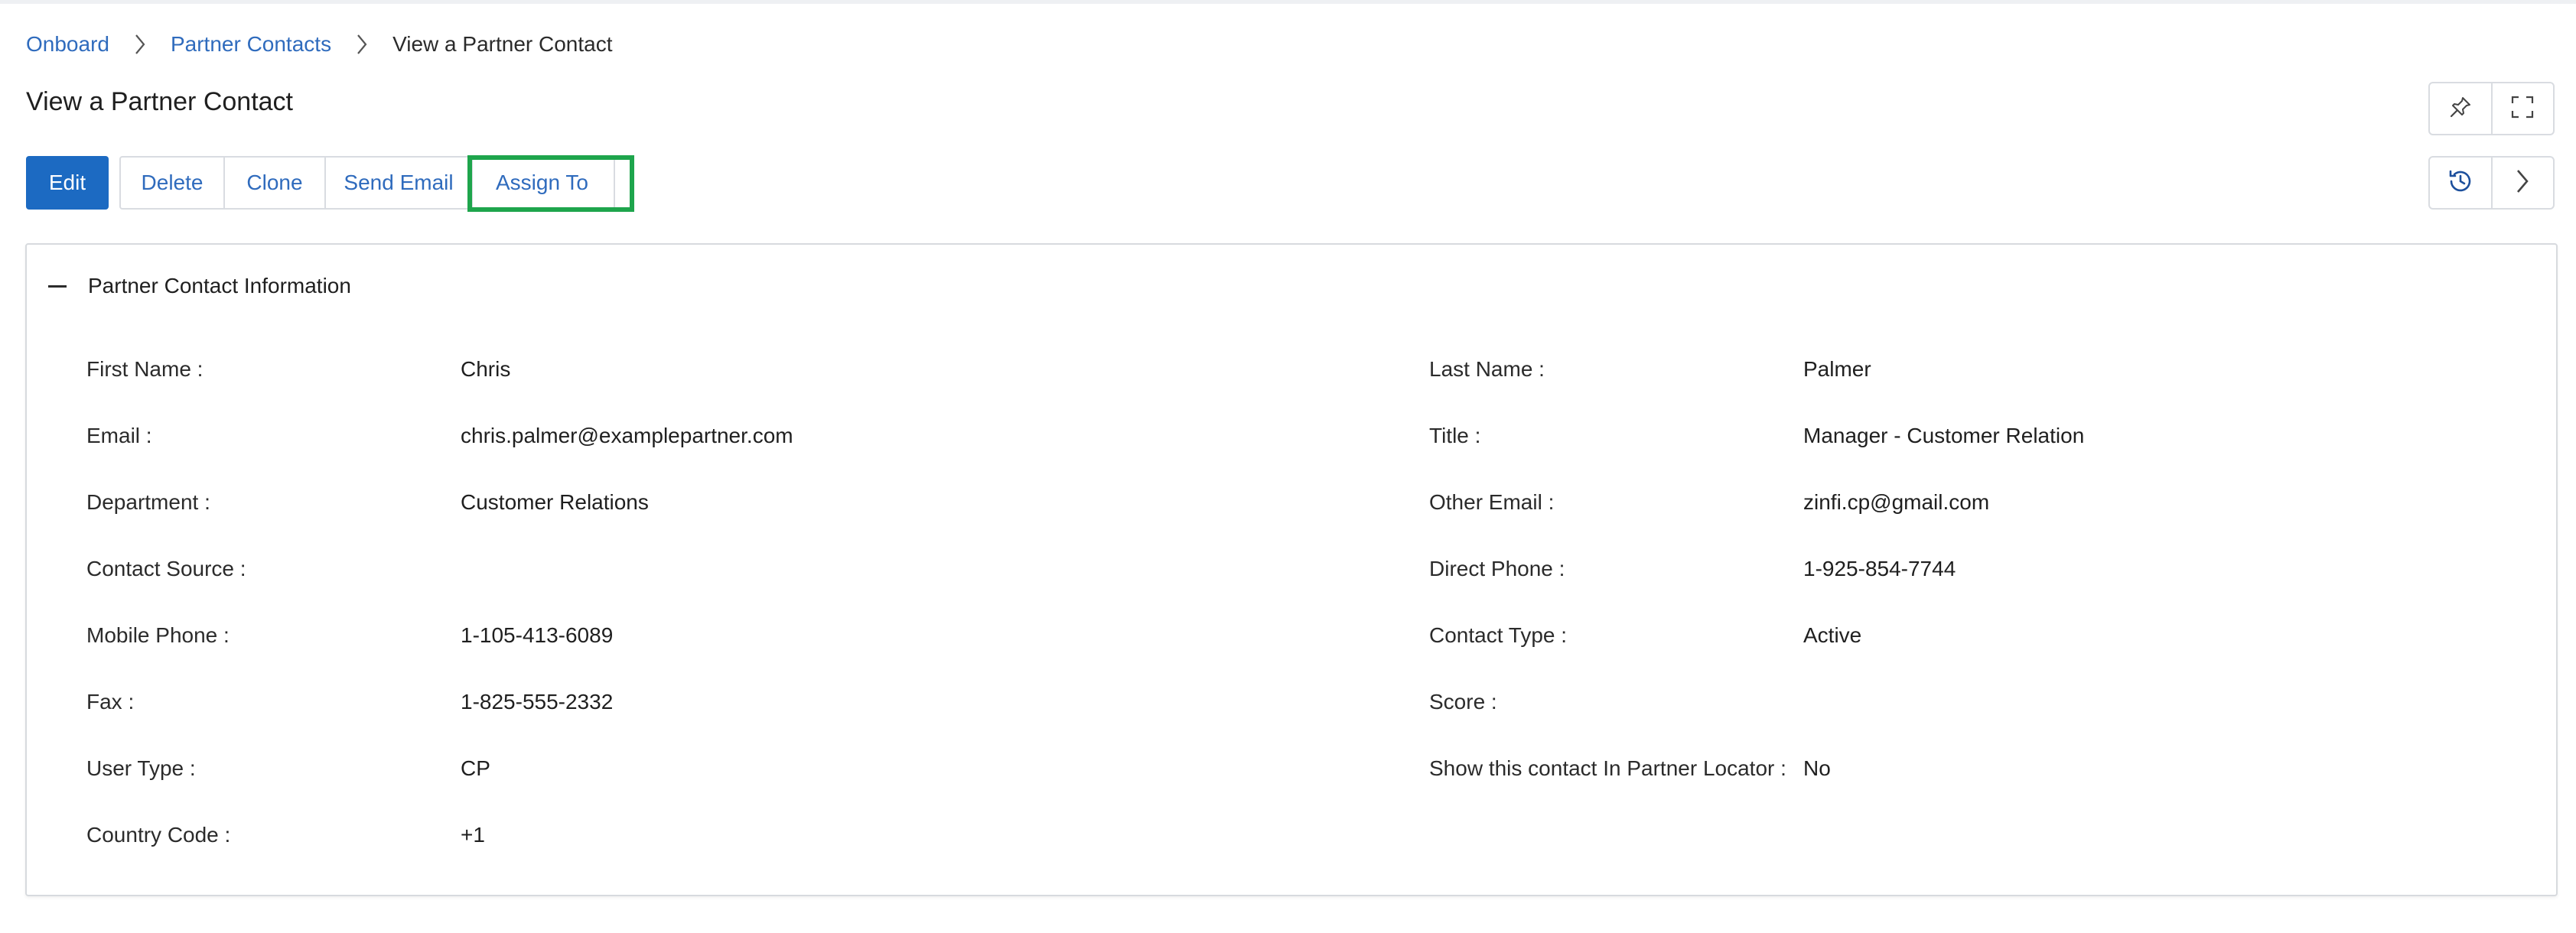 The width and height of the screenshot is (2576, 933). What do you see at coordinates (1463, 702) in the screenshot?
I see `field-label: Score :` at bounding box center [1463, 702].